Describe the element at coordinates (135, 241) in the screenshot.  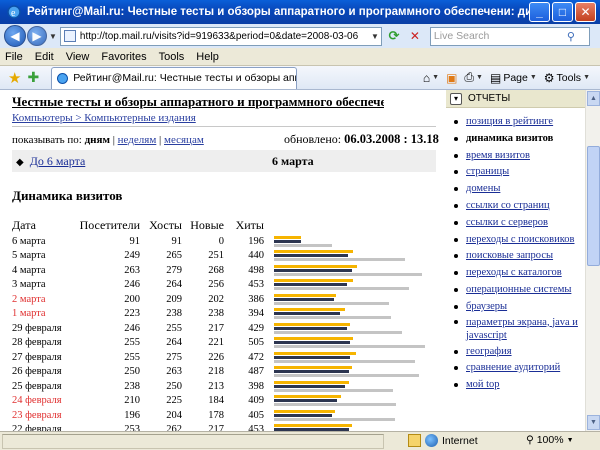
I see `cell-visitors: 91` at that location.